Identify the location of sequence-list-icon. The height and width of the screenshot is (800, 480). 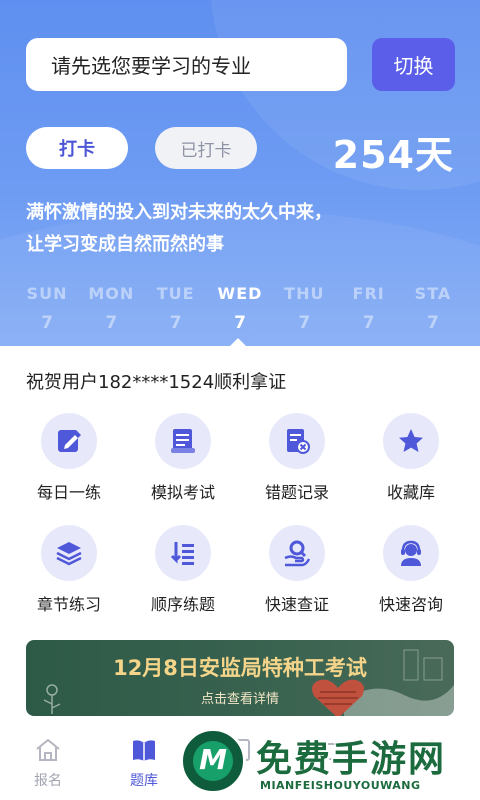
(183, 553).